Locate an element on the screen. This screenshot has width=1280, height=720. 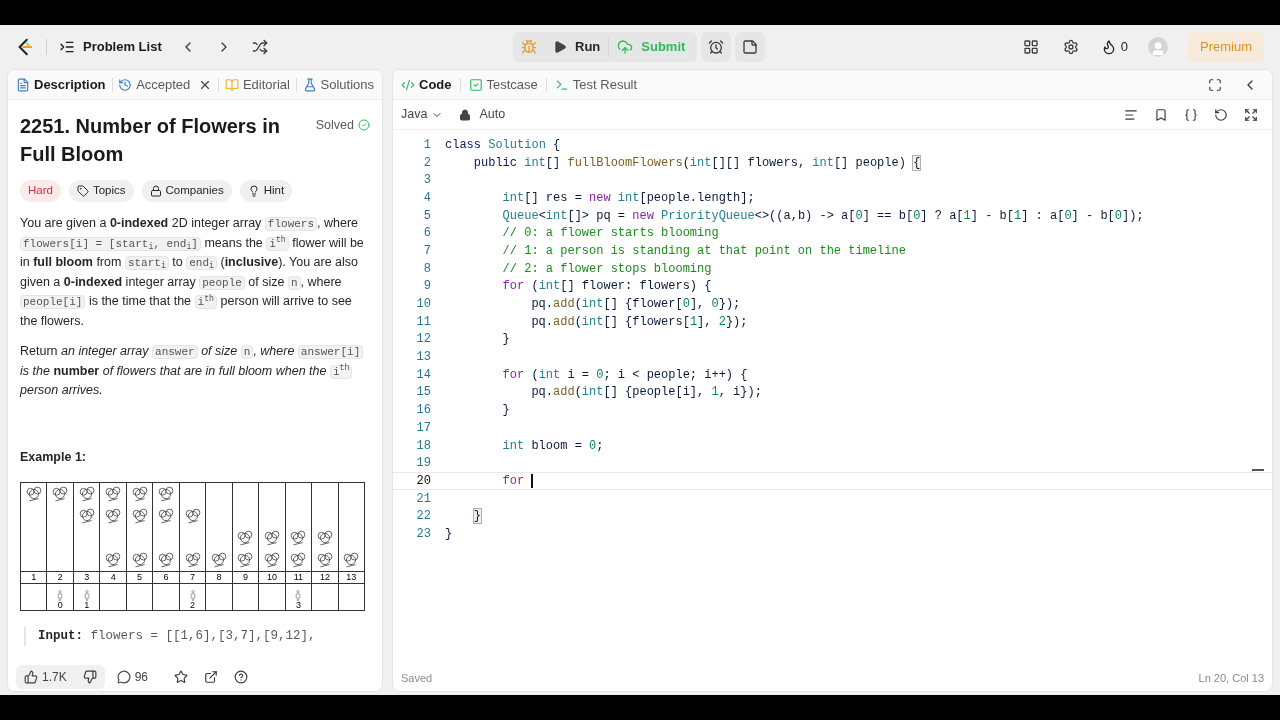
code-line: // 0: a flower starts blooming is located at coordinates (610, 234).